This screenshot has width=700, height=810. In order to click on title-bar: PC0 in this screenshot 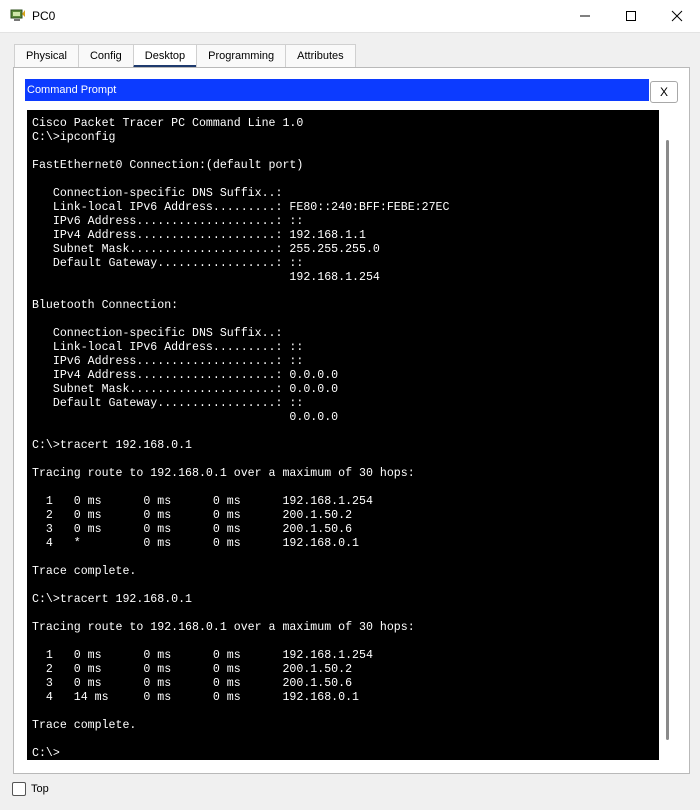, I will do `click(350, 16)`.